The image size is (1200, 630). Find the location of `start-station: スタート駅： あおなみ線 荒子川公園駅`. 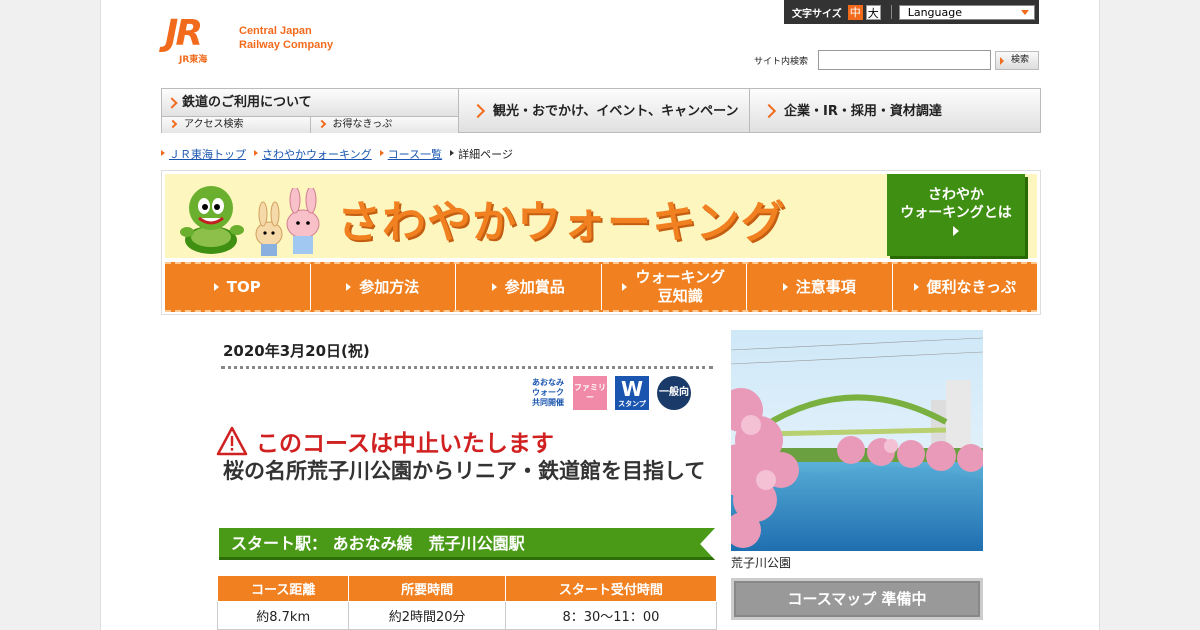

start-station: スタート駅： あおなみ線 荒子川公園駅 is located at coordinates (467, 544).